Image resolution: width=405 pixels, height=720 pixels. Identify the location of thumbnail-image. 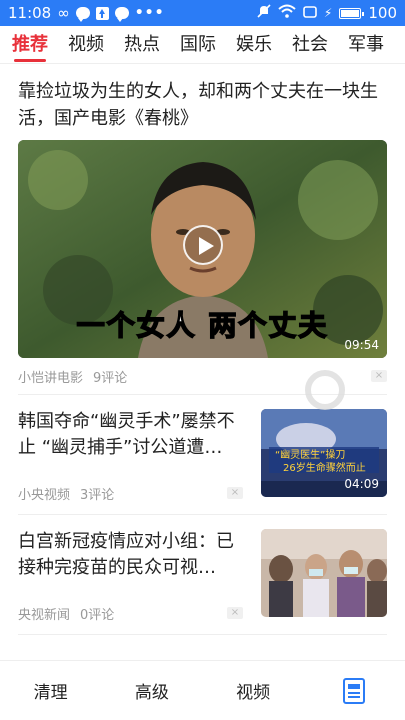
(324, 573).